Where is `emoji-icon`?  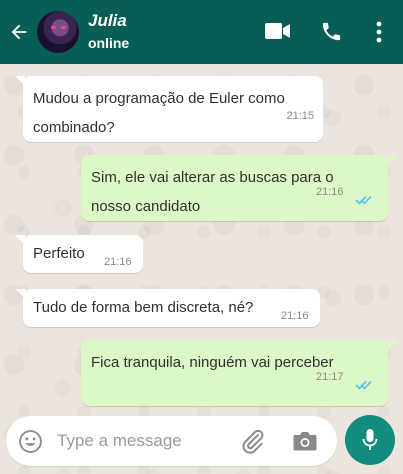 emoji-icon is located at coordinates (30, 441).